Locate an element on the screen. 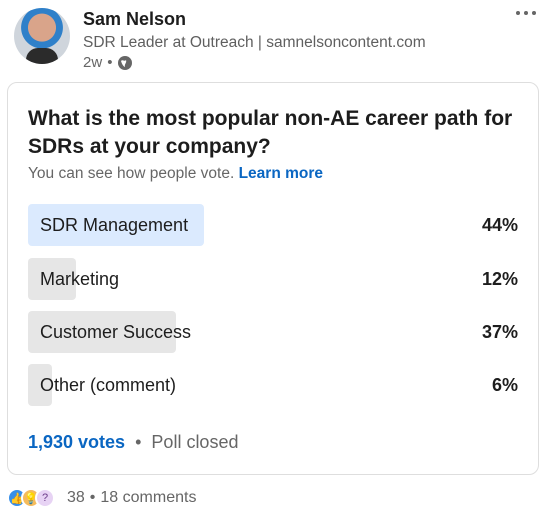 The height and width of the screenshot is (520, 550). social-counts: 👍 💡 ? 38 • 18 comments is located at coordinates (101, 498).